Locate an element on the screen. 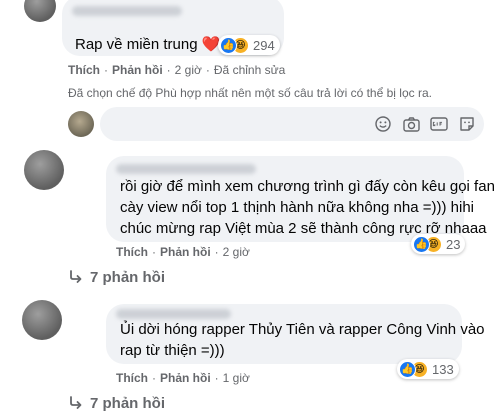 This screenshot has width=502, height=419. smiley-icon is located at coordinates (383, 124).